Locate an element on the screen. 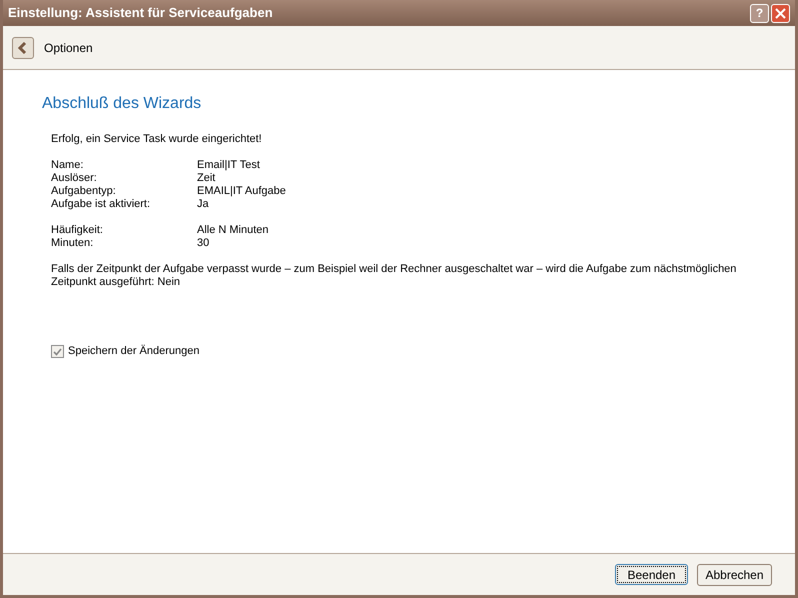 Image resolution: width=798 pixels, height=598 pixels. field-value: Alle N Minuten is located at coordinates (233, 230).